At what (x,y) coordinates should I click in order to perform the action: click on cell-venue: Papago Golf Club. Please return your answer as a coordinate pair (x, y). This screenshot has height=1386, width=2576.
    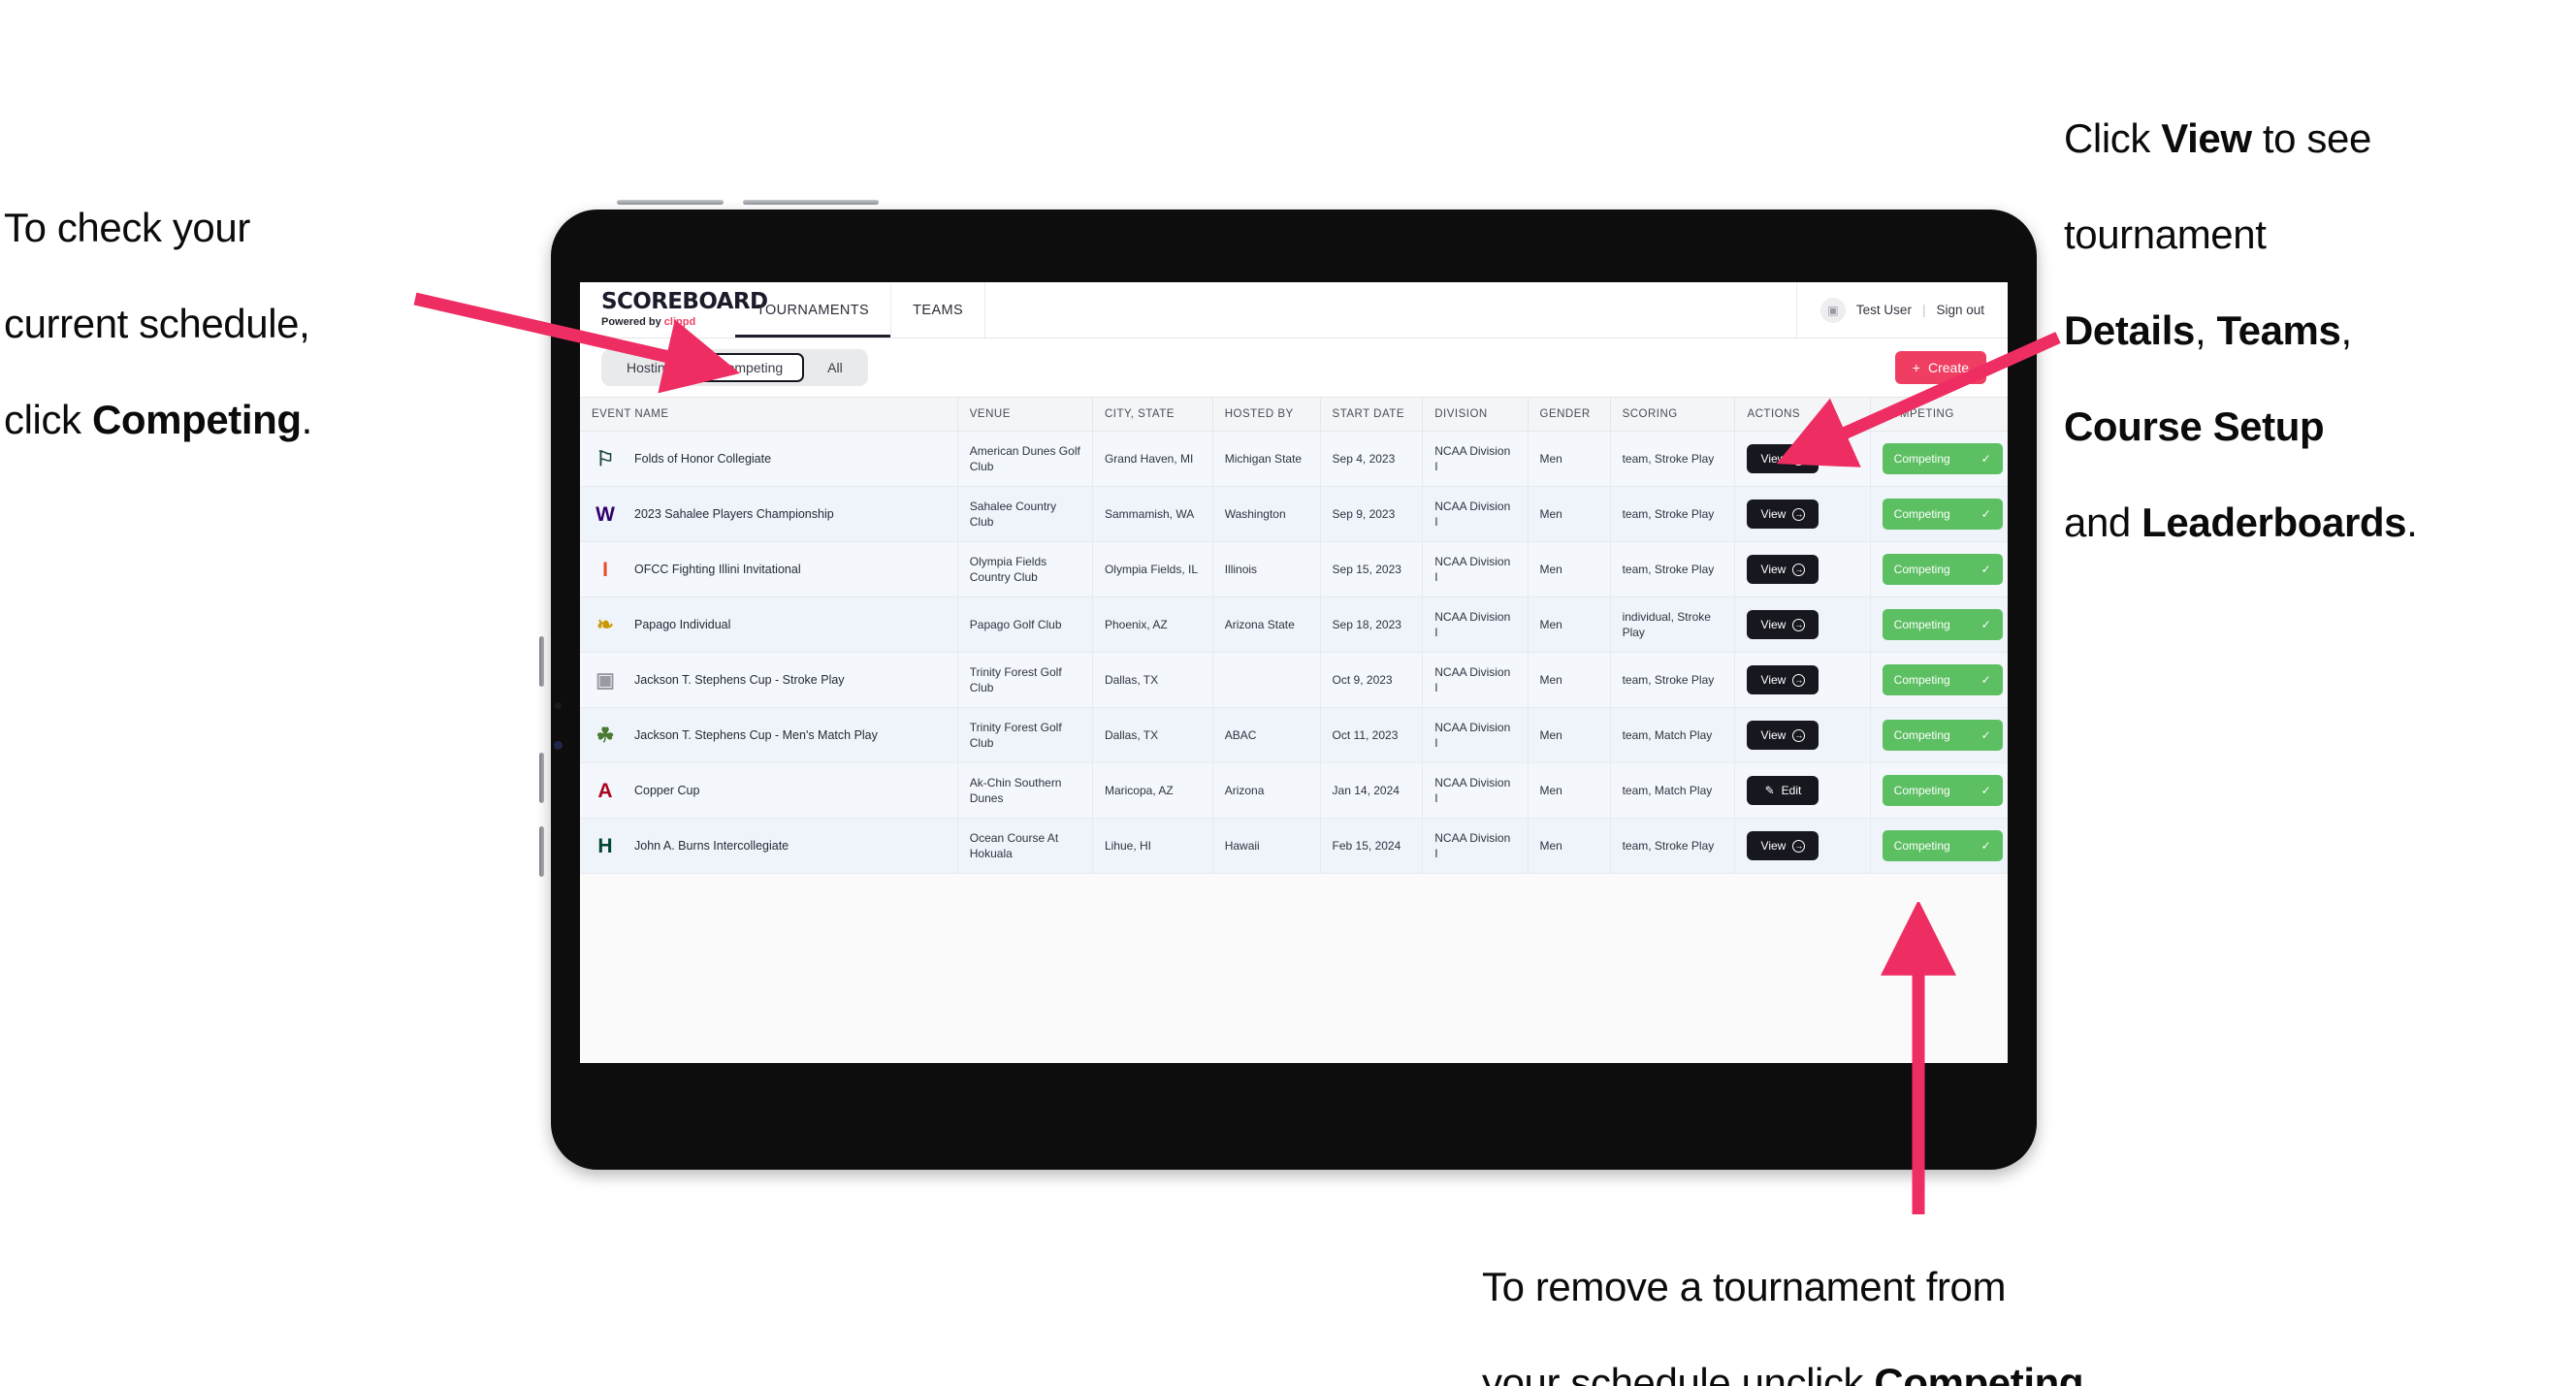
    Looking at the image, I should click on (1025, 624).